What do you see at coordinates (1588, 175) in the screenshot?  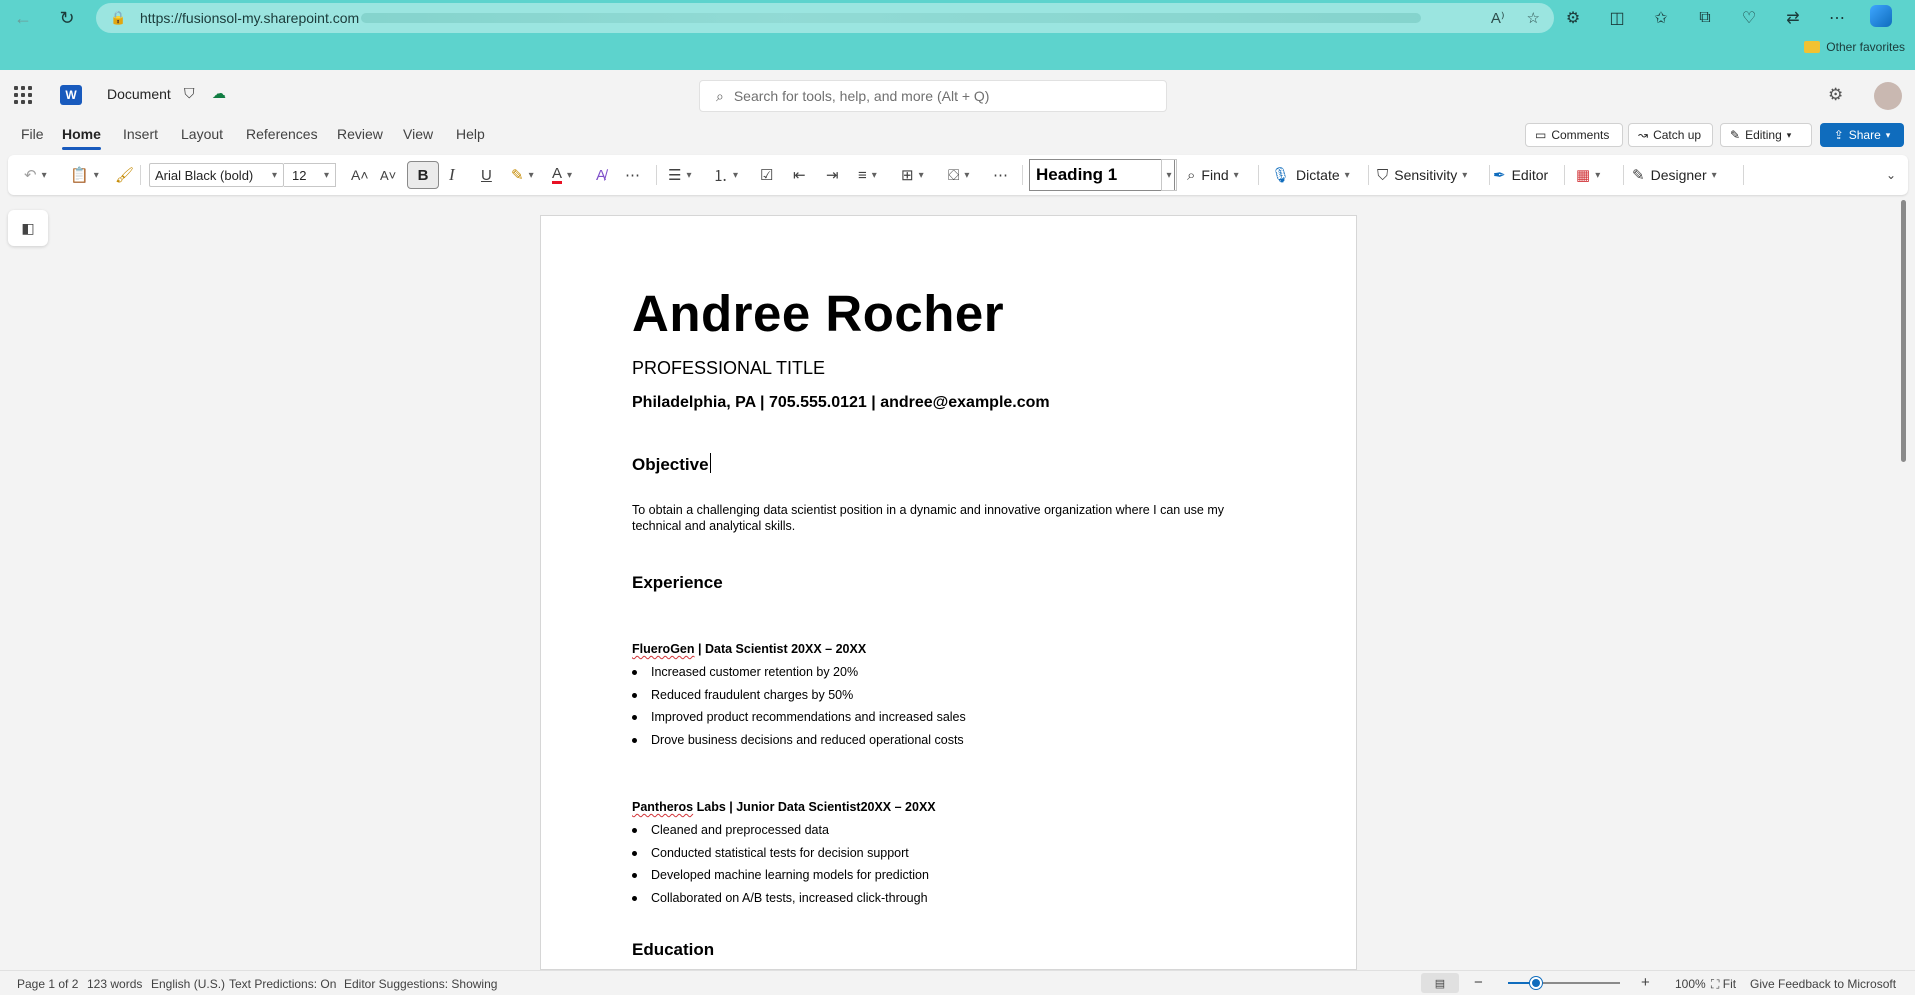 I see `add-ins-button: ▦ ▾` at bounding box center [1588, 175].